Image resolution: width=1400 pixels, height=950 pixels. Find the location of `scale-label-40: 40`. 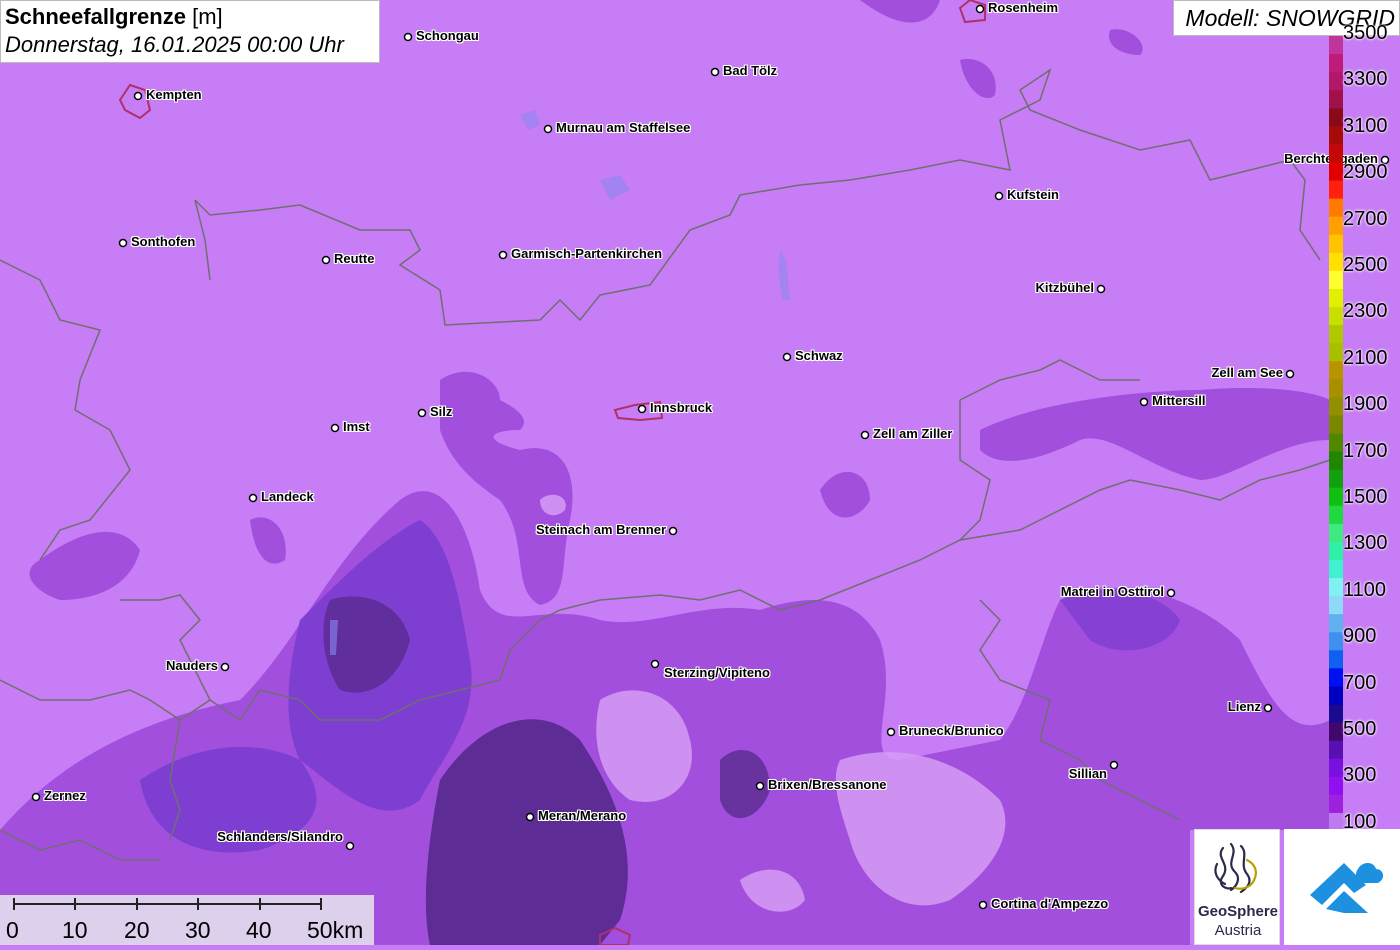

scale-label-40: 40 is located at coordinates (259, 930).